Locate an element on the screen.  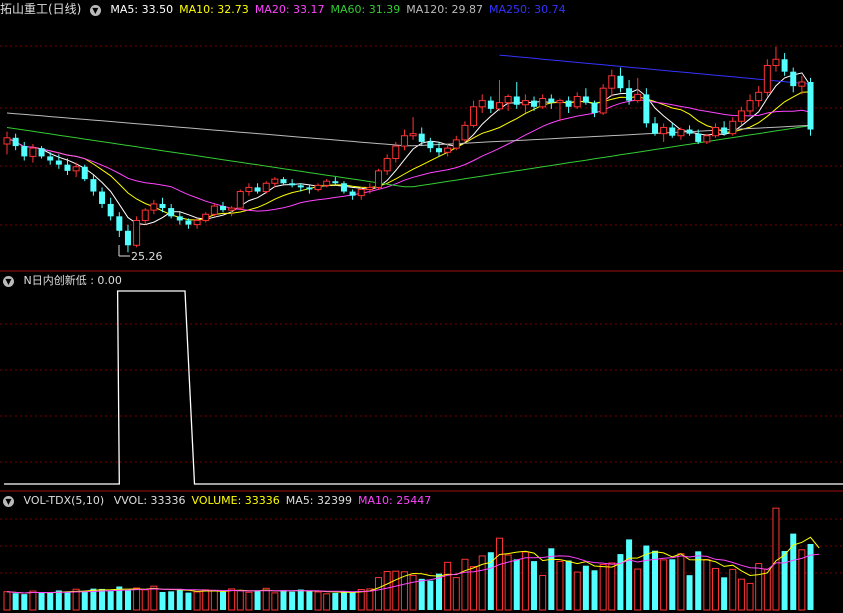
volume-indicator-3: MA10: 25447 is located at coordinates (395, 500).